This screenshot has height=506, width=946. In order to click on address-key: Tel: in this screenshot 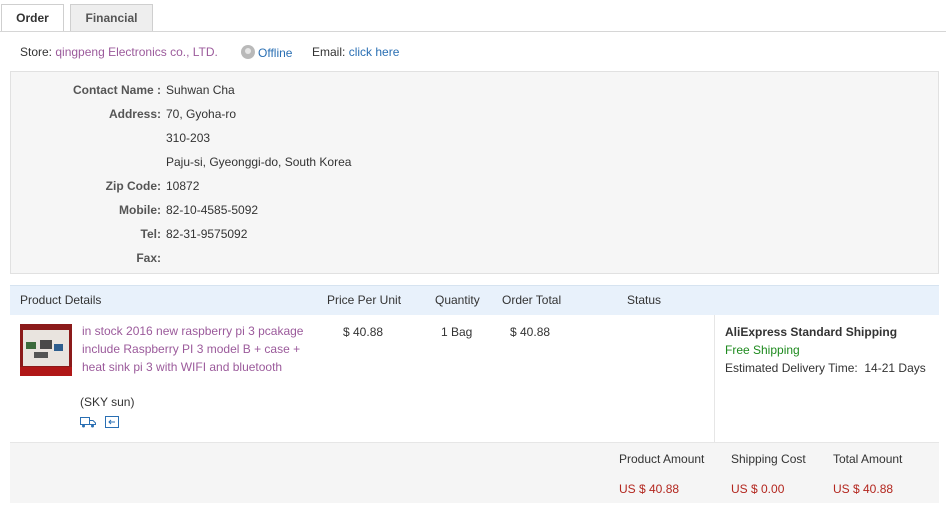, I will do `click(150, 234)`.